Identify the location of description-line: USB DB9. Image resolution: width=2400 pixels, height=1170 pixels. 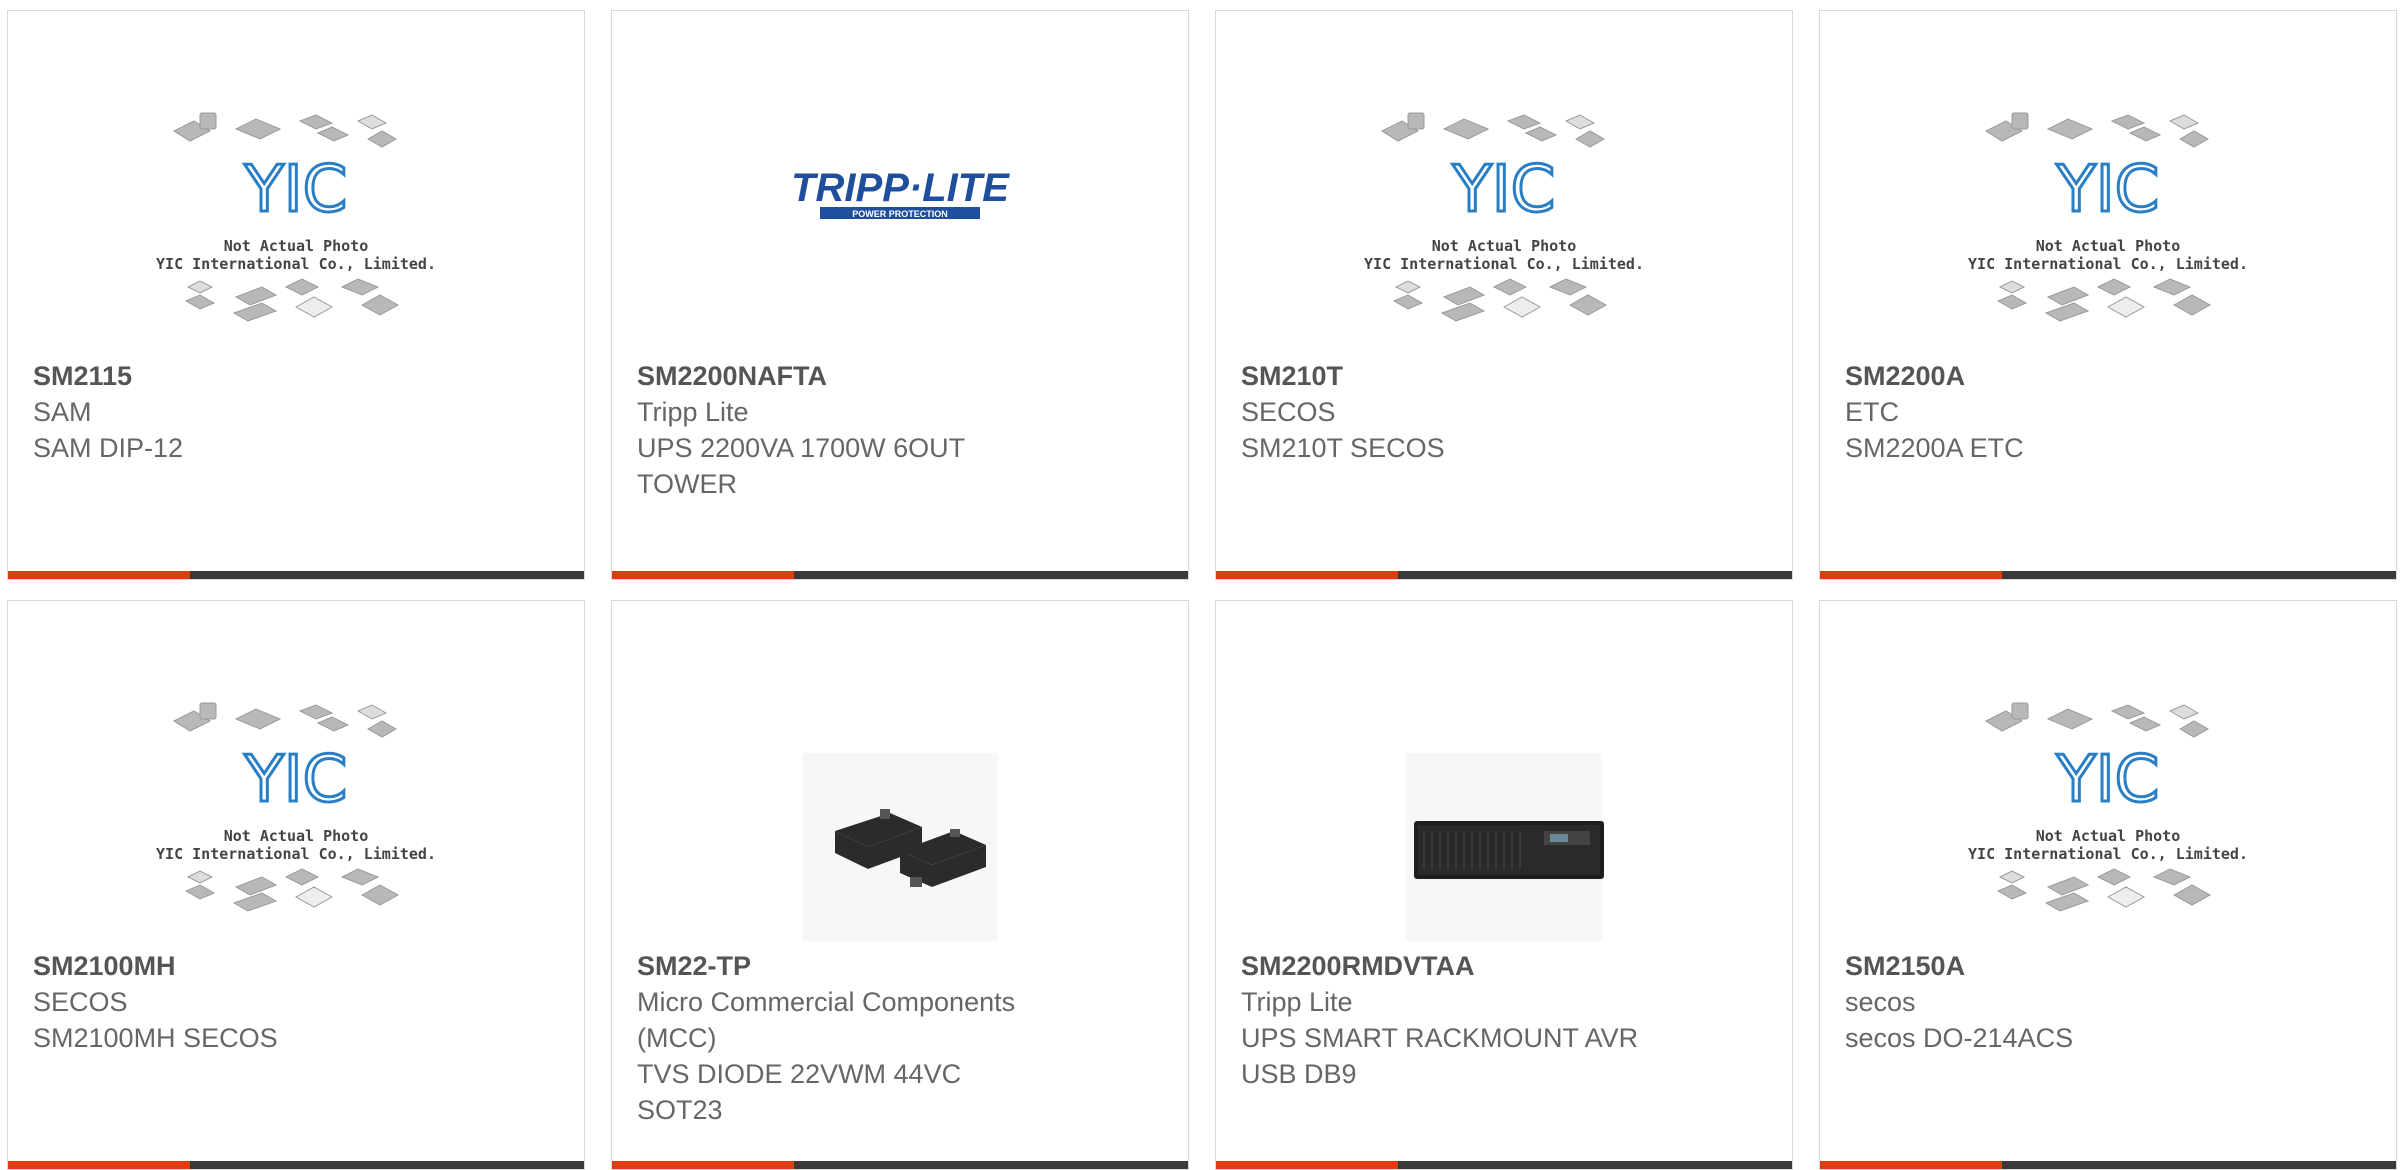
(1299, 1074).